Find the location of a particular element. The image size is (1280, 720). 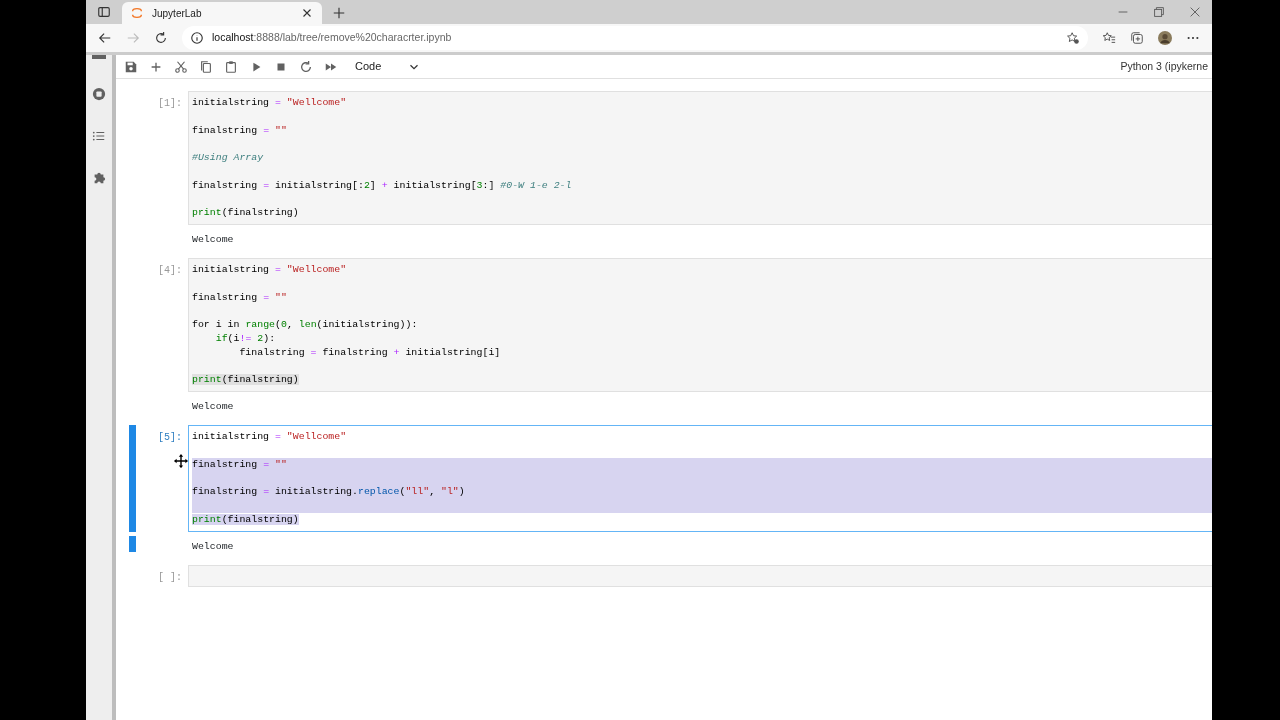

jupyter-logo-icon is located at coordinates (137, 13).